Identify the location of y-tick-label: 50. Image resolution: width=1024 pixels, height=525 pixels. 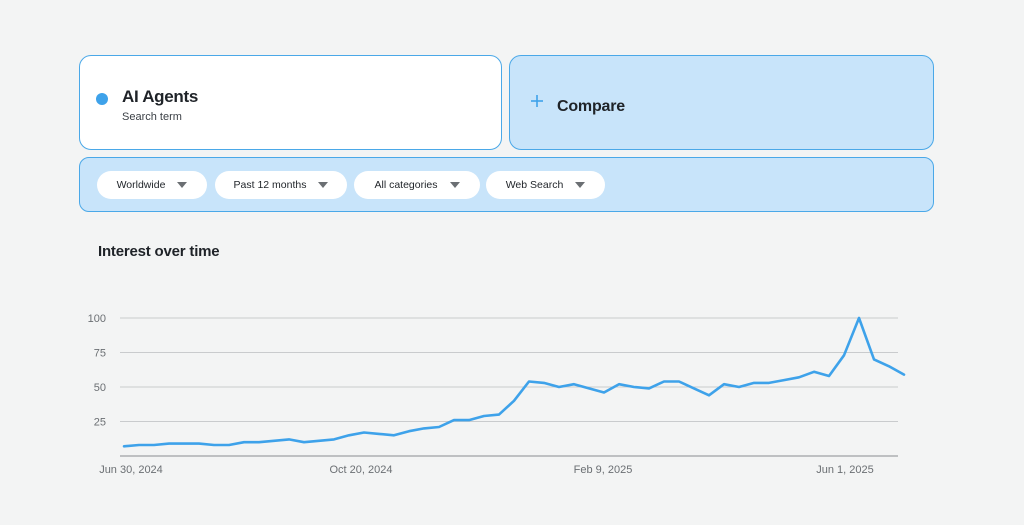
(100, 388).